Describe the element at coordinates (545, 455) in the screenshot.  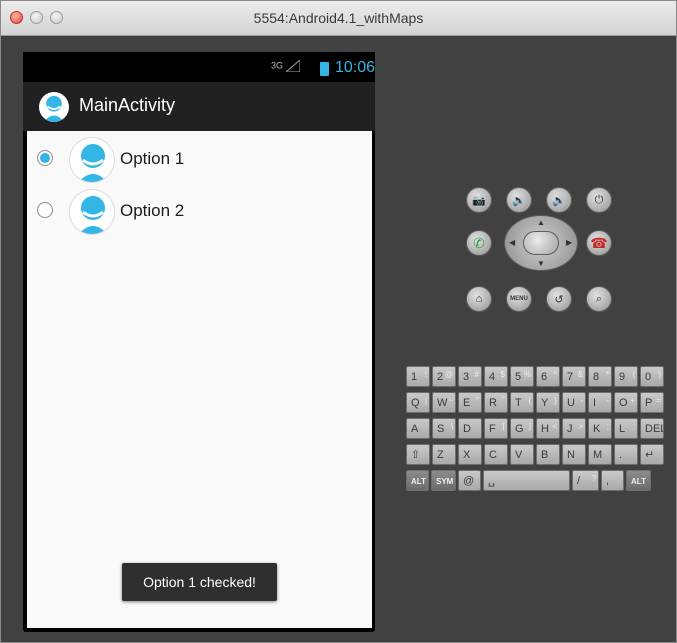
I see `key-label: B` at that location.